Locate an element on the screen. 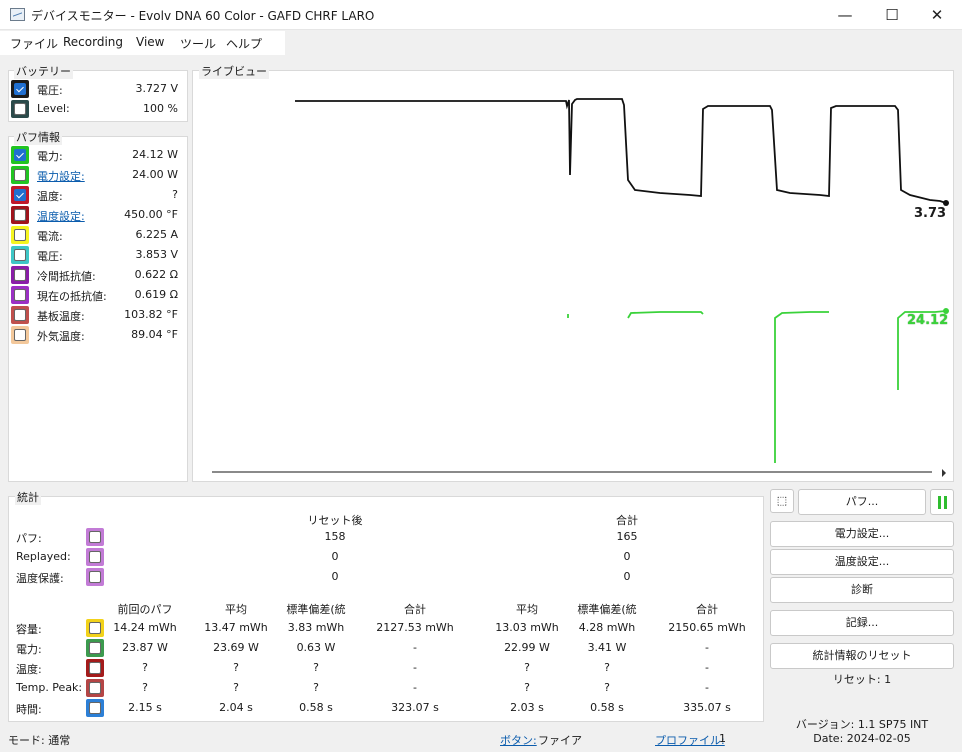 This screenshot has height=752, width=962. stats-cell: 23.69 W is located at coordinates (236, 647).